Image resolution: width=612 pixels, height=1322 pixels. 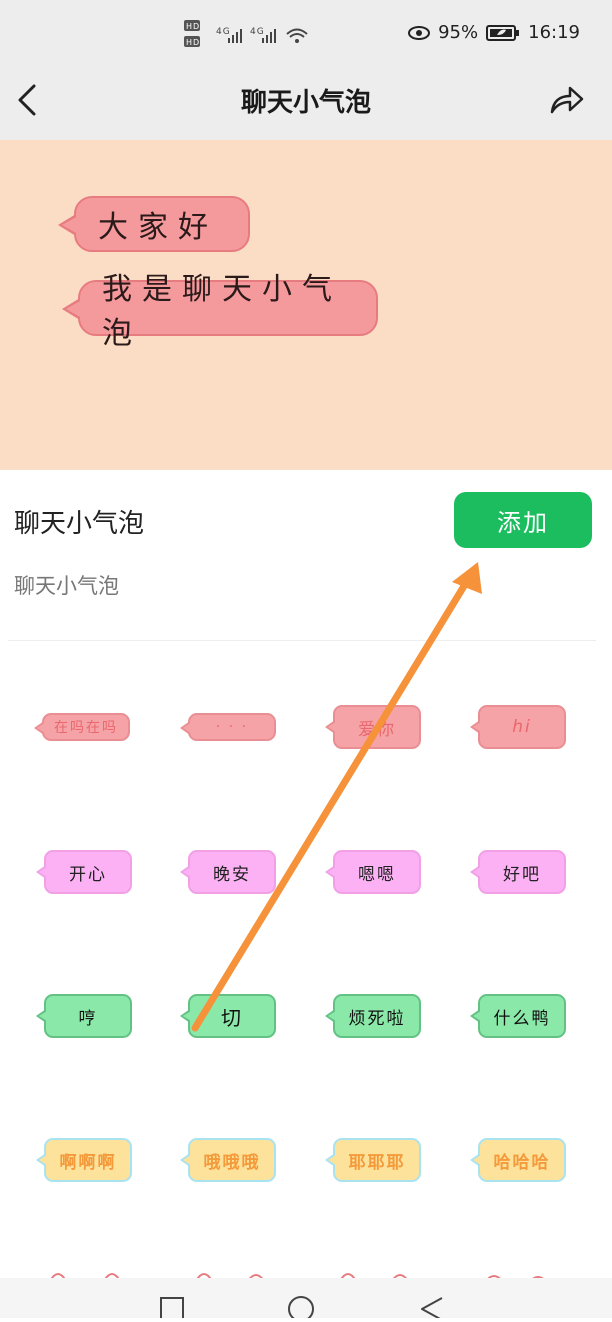 What do you see at coordinates (82, 727) in the screenshot?
I see `sticker-item: 在吗在吗` at bounding box center [82, 727].